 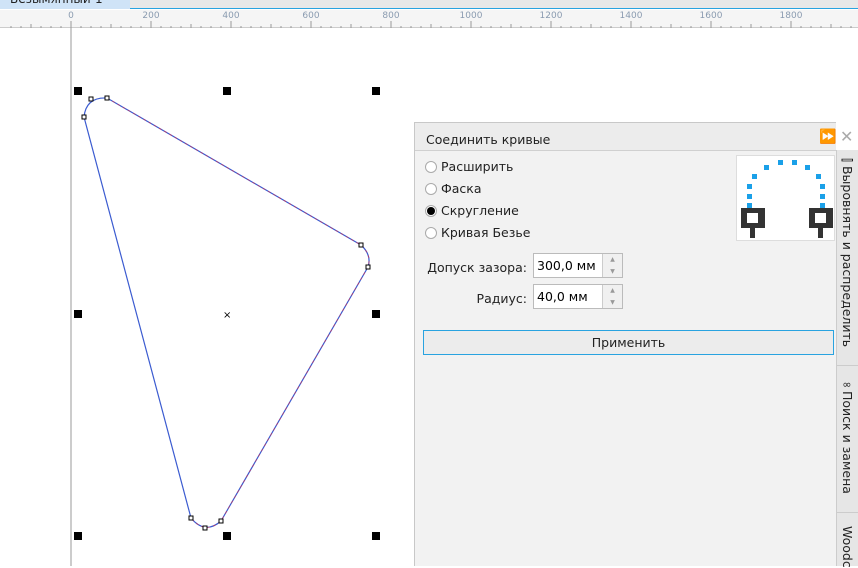 What do you see at coordinates (846, 136) in the screenshot?
I see `close-icon: ✕` at bounding box center [846, 136].